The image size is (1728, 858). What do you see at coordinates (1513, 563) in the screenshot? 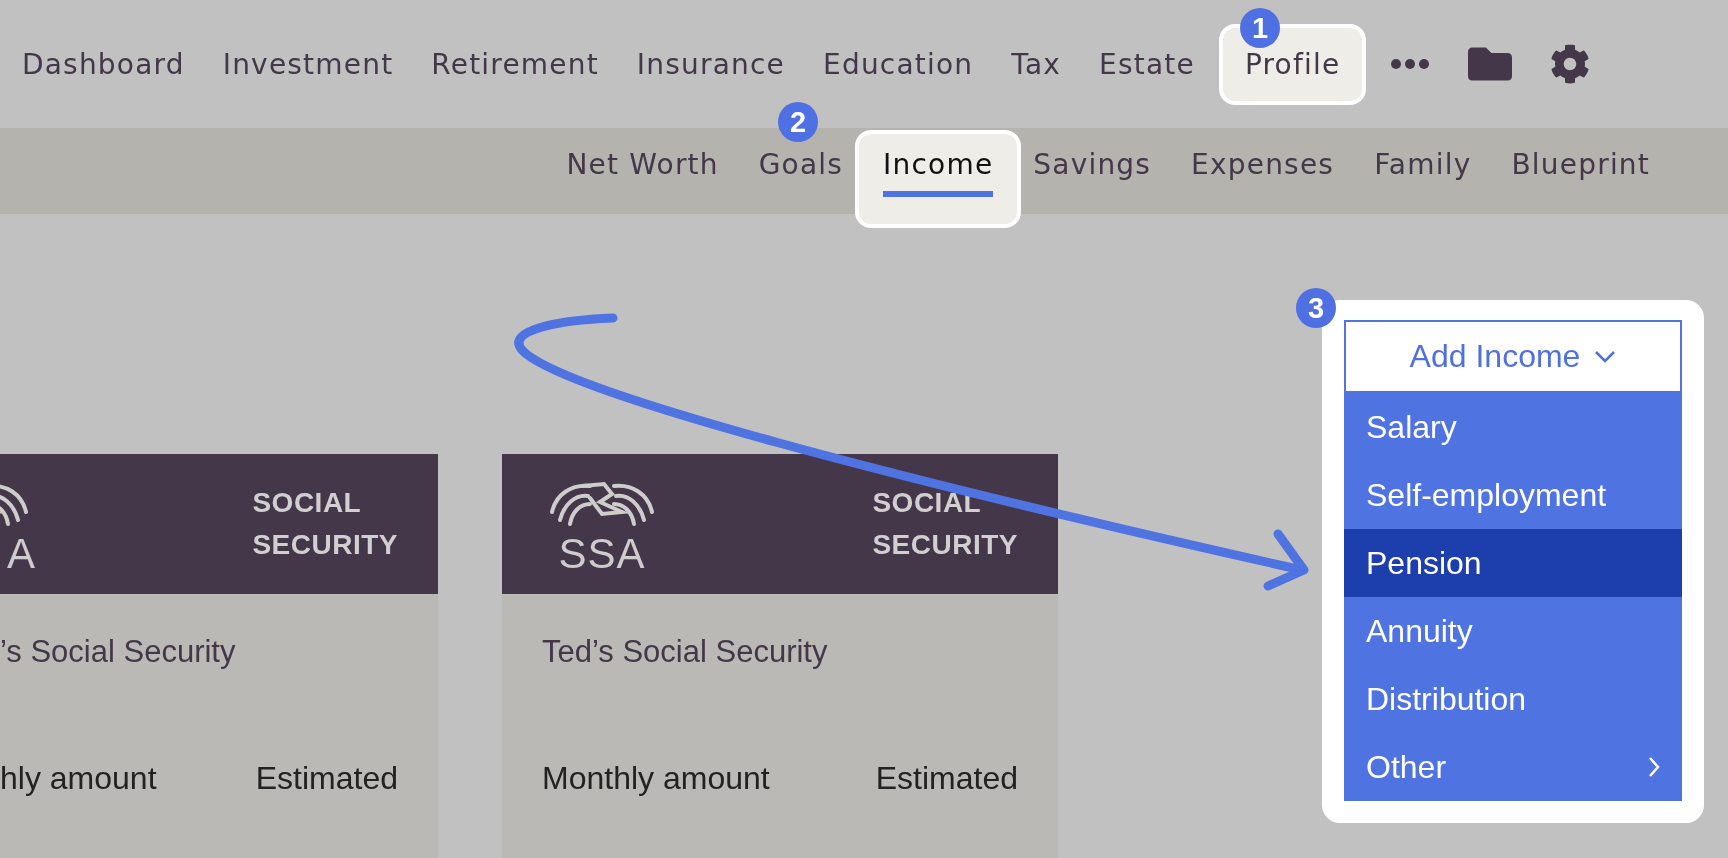
I see `menu-item: Pension` at bounding box center [1513, 563].